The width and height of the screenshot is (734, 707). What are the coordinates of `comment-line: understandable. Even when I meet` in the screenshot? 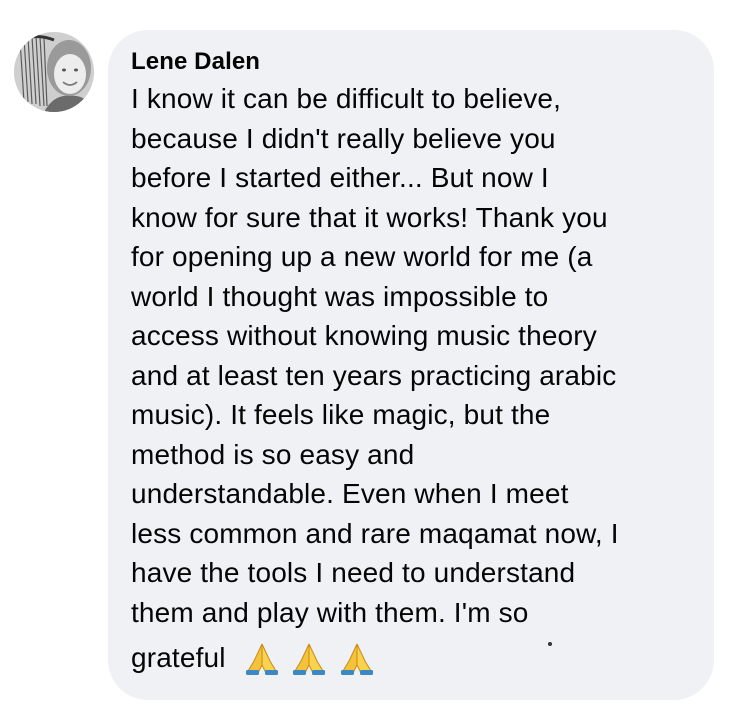 It's located at (350, 493).